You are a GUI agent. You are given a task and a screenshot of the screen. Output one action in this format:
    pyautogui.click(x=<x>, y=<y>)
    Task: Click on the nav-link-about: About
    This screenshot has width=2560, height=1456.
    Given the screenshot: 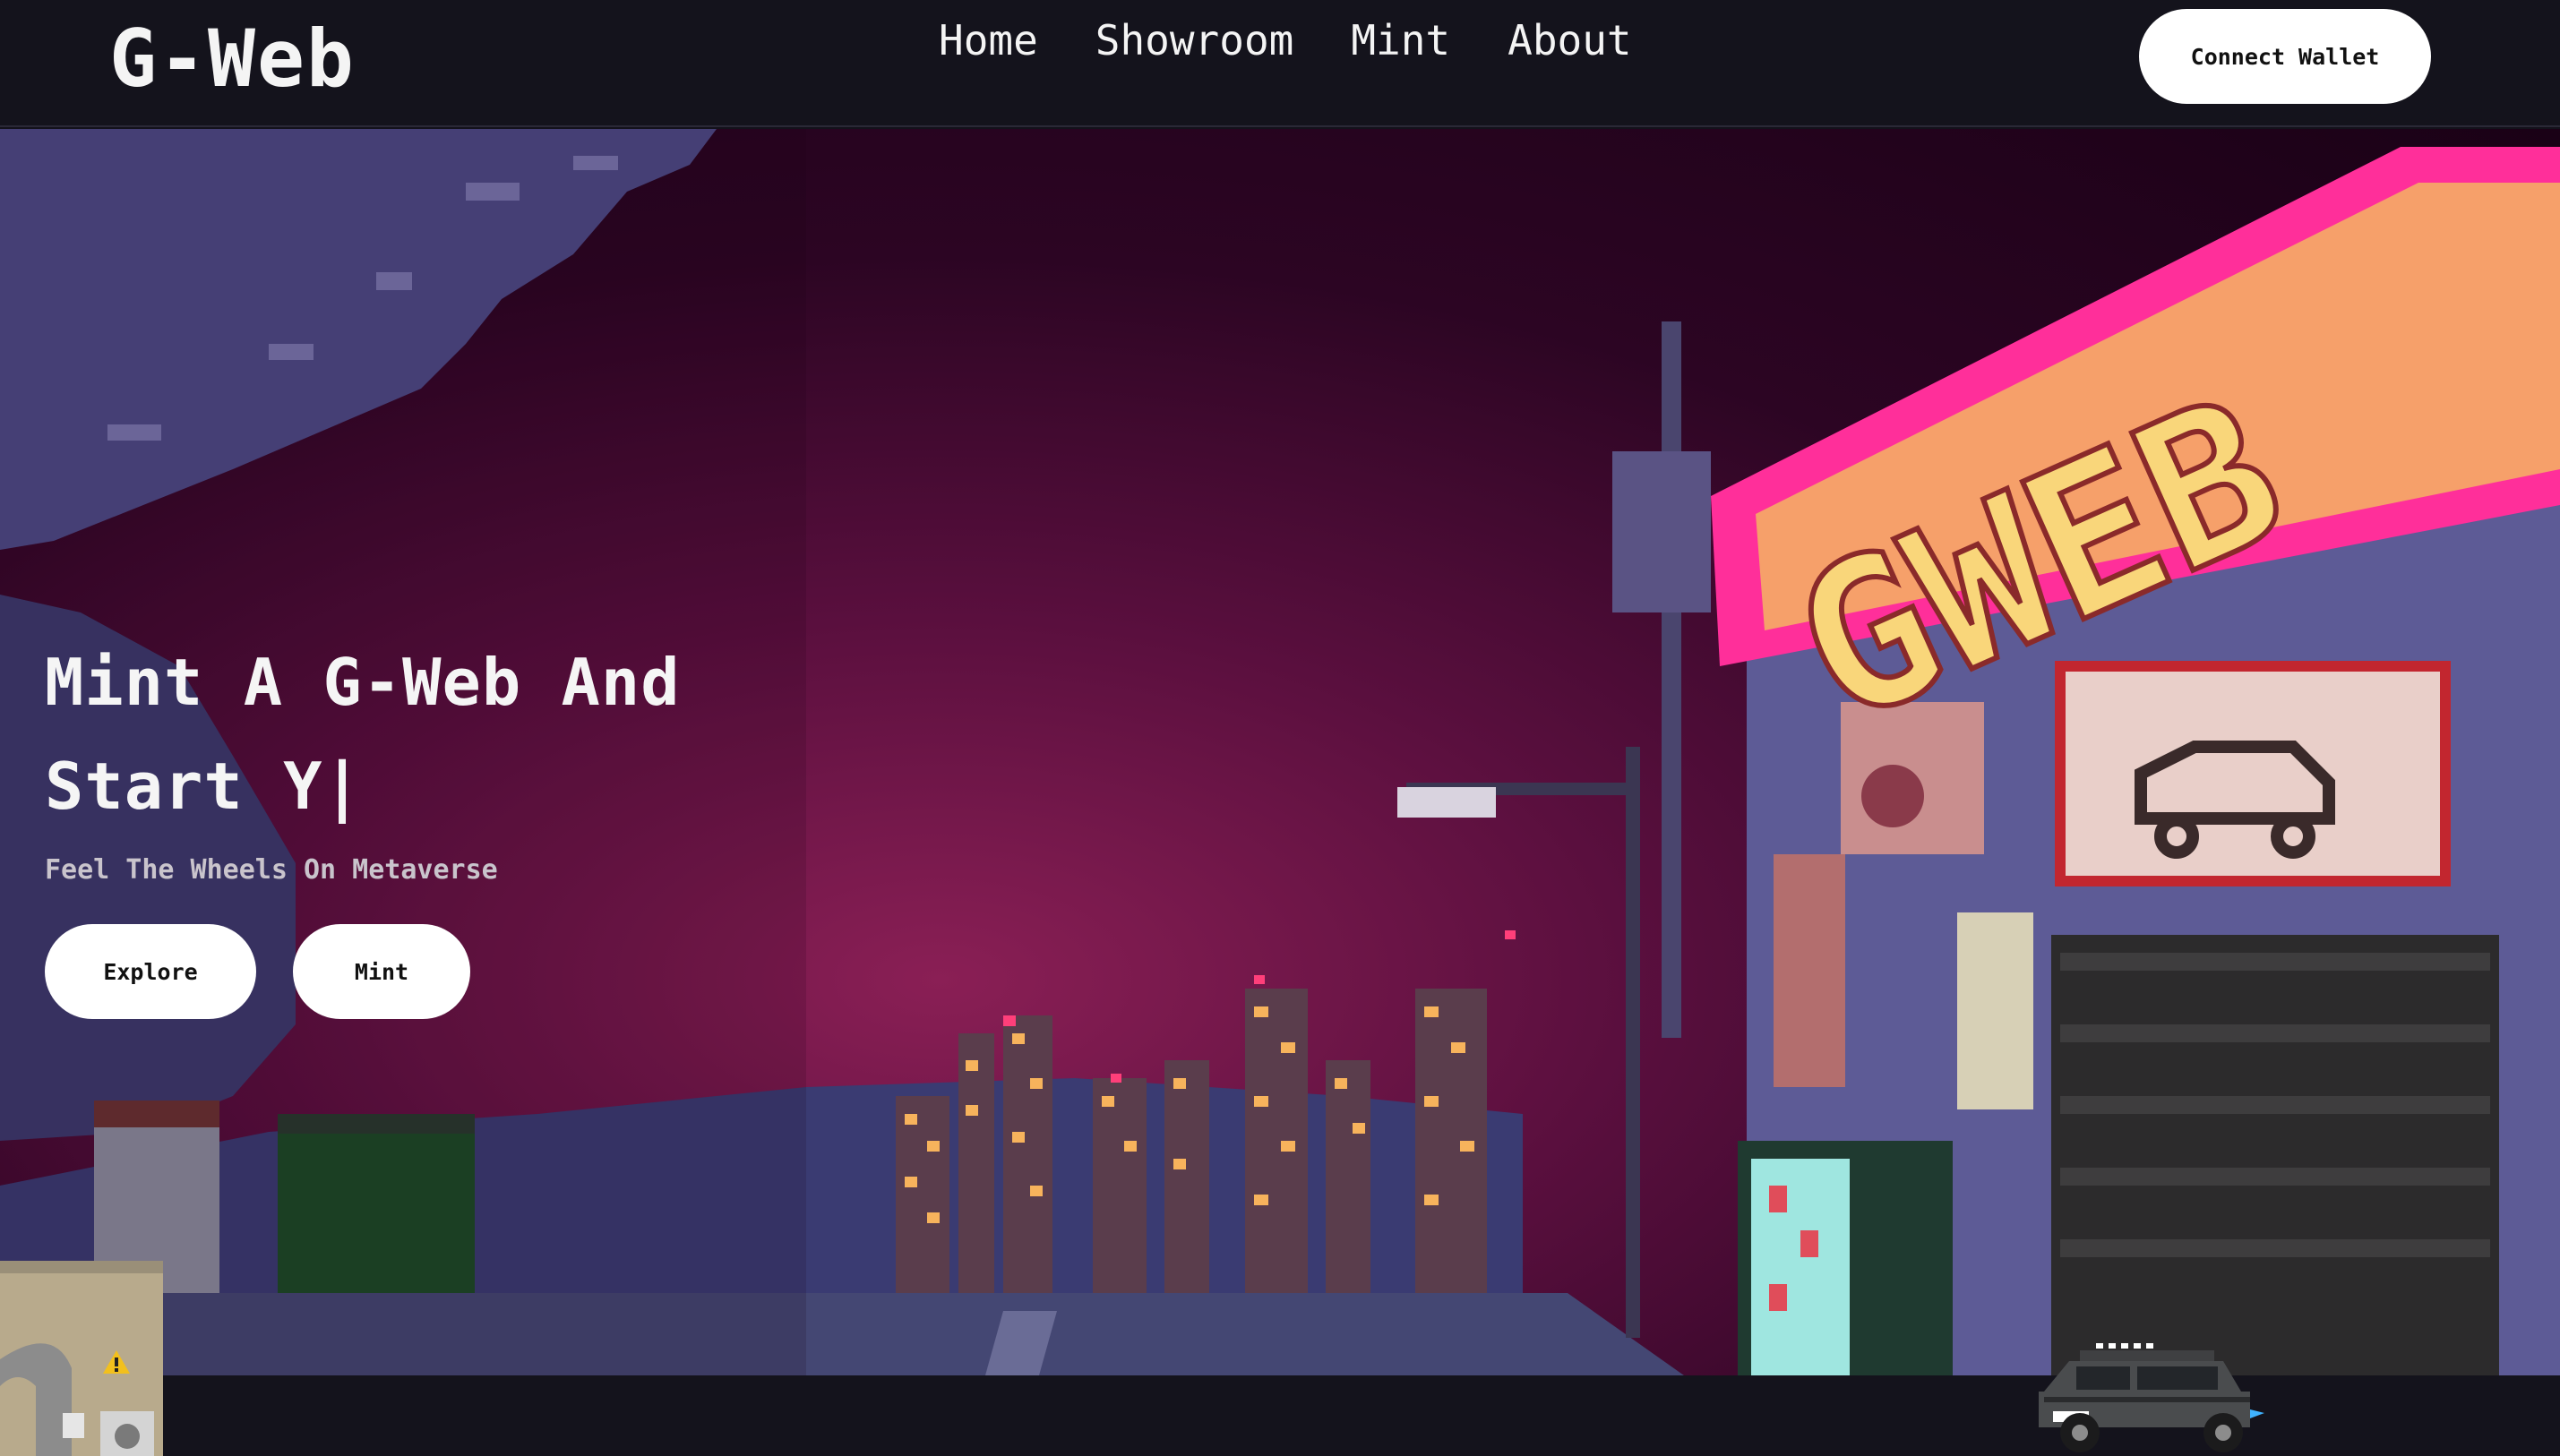 What is the action you would take?
    pyautogui.click(x=1570, y=40)
    